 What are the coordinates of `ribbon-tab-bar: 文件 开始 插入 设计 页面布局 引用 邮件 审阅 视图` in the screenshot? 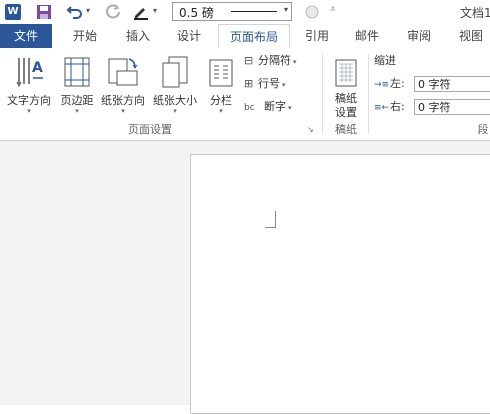 It's located at (245, 36).